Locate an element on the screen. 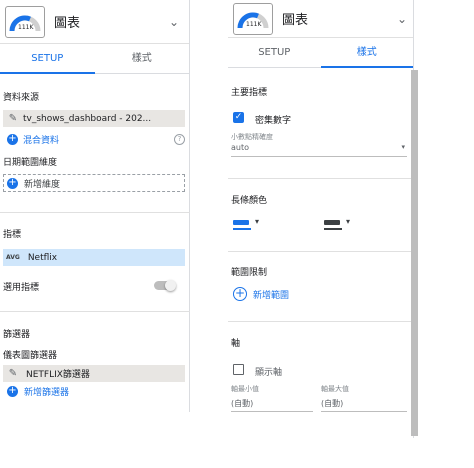 This screenshot has height=468, width=474. add-range-row: + 新增範圍 is located at coordinates (261, 294).